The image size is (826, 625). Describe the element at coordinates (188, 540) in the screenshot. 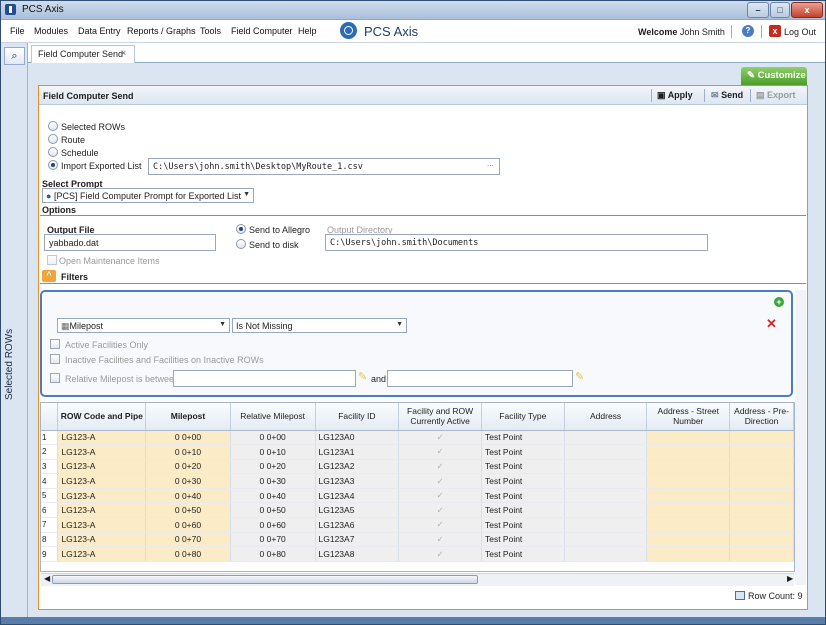

I see `cell-mp: 0 0+70` at that location.